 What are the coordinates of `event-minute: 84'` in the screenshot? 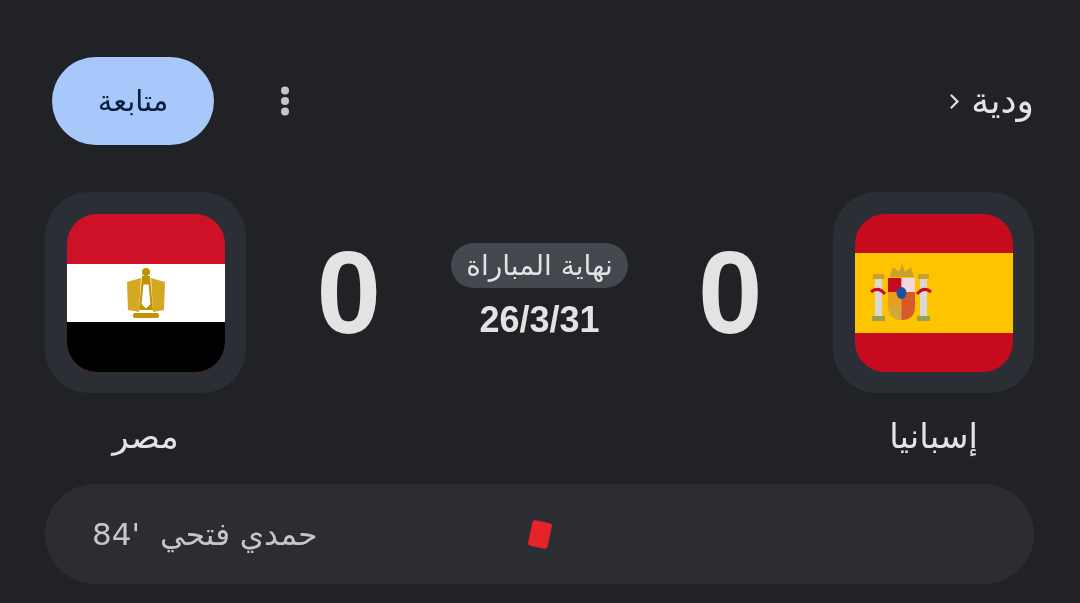 It's located at (116, 534).